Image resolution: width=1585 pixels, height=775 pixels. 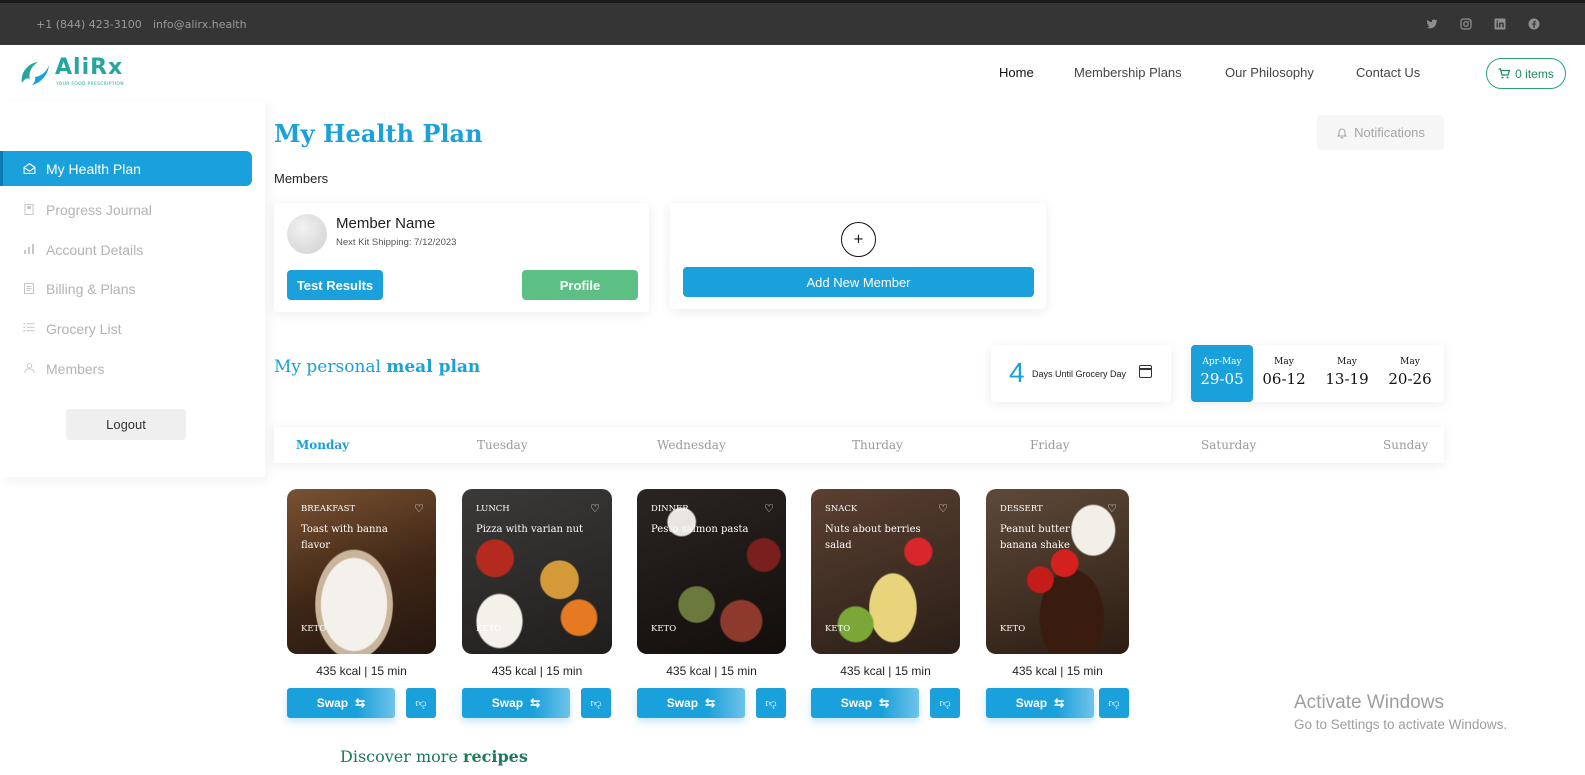 I want to click on meal-type: BREAKFAST, so click(x=328, y=509).